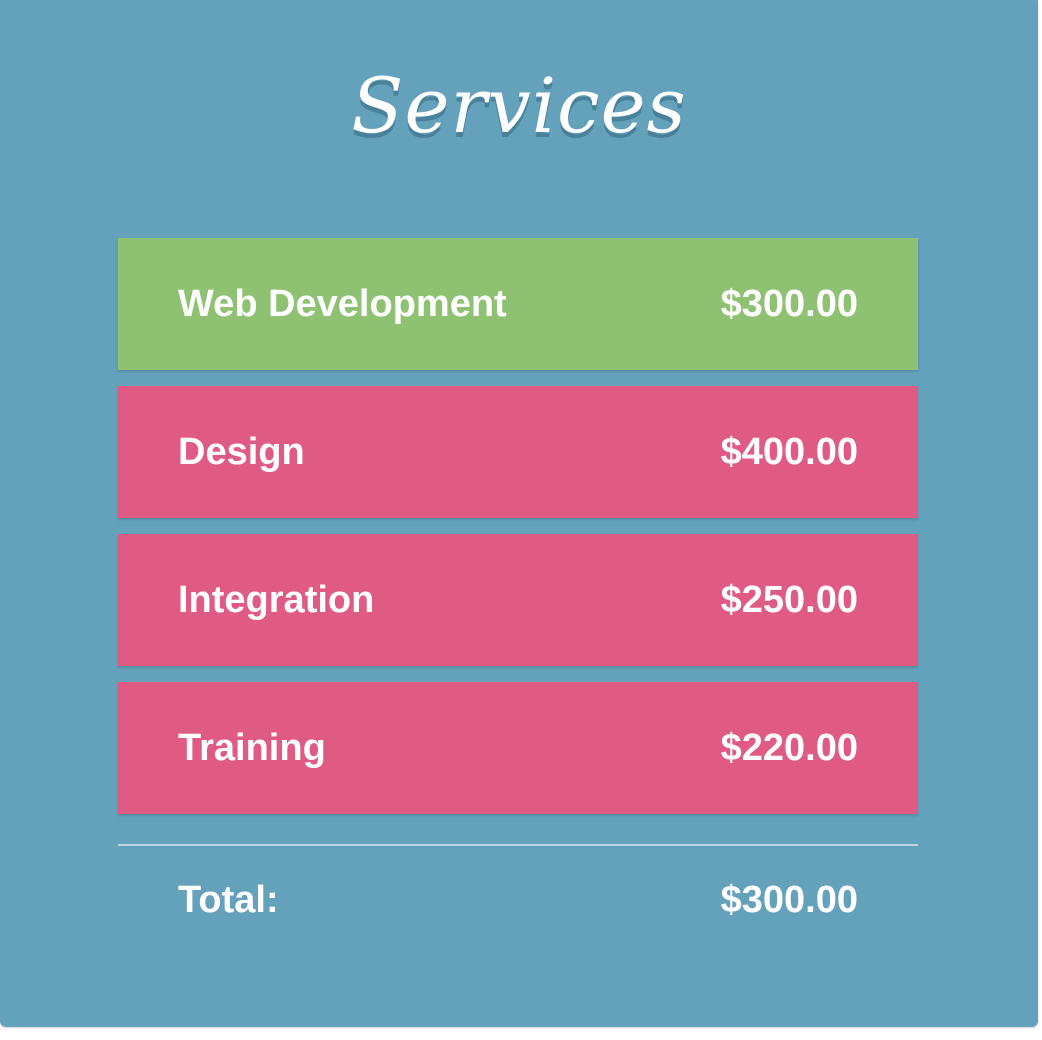 This screenshot has height=1040, width=1042. Describe the element at coordinates (518, 452) in the screenshot. I see `service-item-design: Design $400.00` at that location.